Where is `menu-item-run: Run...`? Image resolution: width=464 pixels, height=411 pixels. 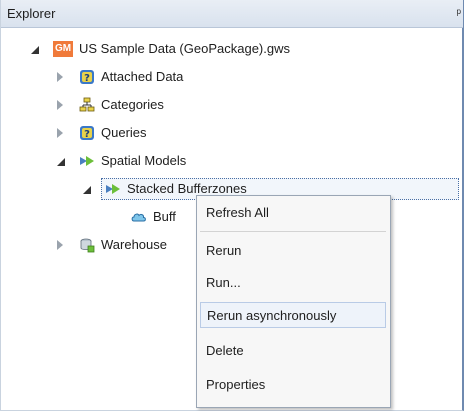
menu-item-run: Run... is located at coordinates (293, 283).